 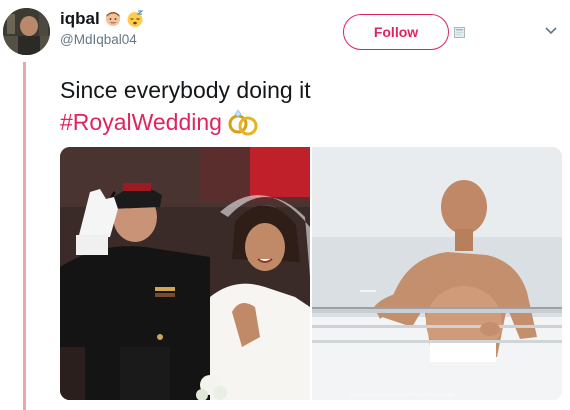 I want to click on man-emoji-icon, so click(x=113, y=19).